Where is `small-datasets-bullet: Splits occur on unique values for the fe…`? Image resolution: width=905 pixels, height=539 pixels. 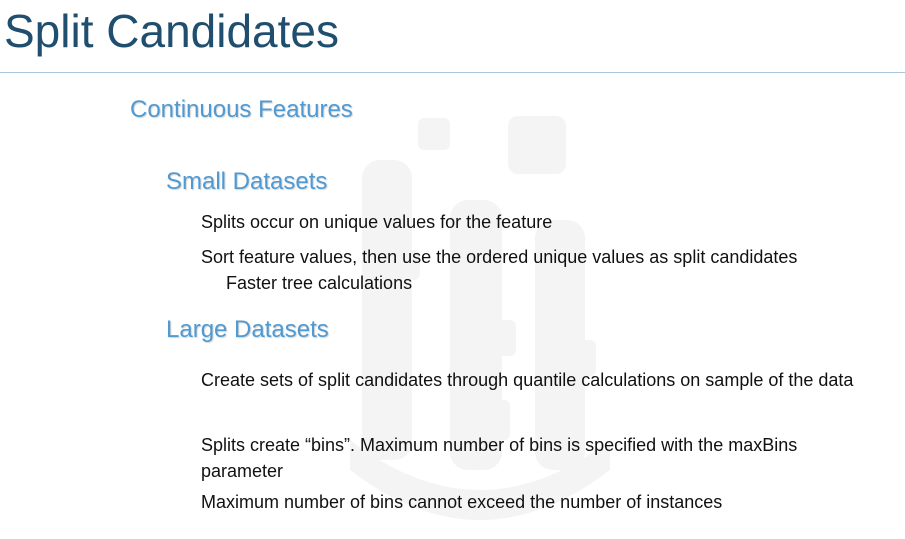
small-datasets-bullet: Splits occur on unique values for the fe… is located at coordinates (377, 222).